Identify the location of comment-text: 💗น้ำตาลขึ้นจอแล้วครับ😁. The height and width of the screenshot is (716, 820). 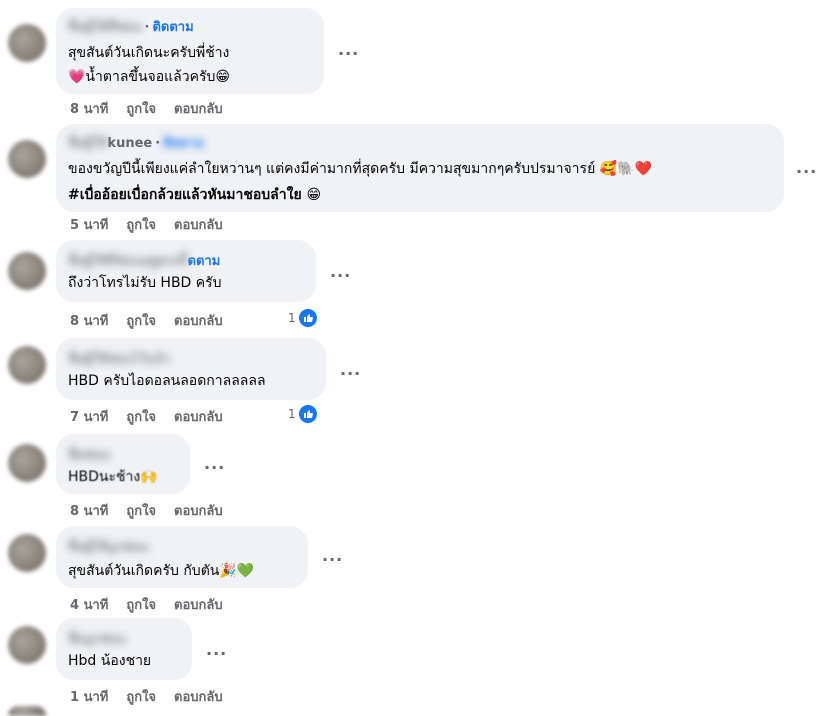
(149, 77).